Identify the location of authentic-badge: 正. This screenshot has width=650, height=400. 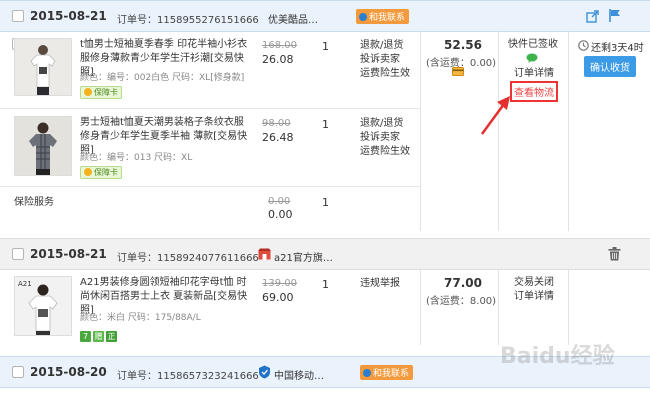
(111, 336).